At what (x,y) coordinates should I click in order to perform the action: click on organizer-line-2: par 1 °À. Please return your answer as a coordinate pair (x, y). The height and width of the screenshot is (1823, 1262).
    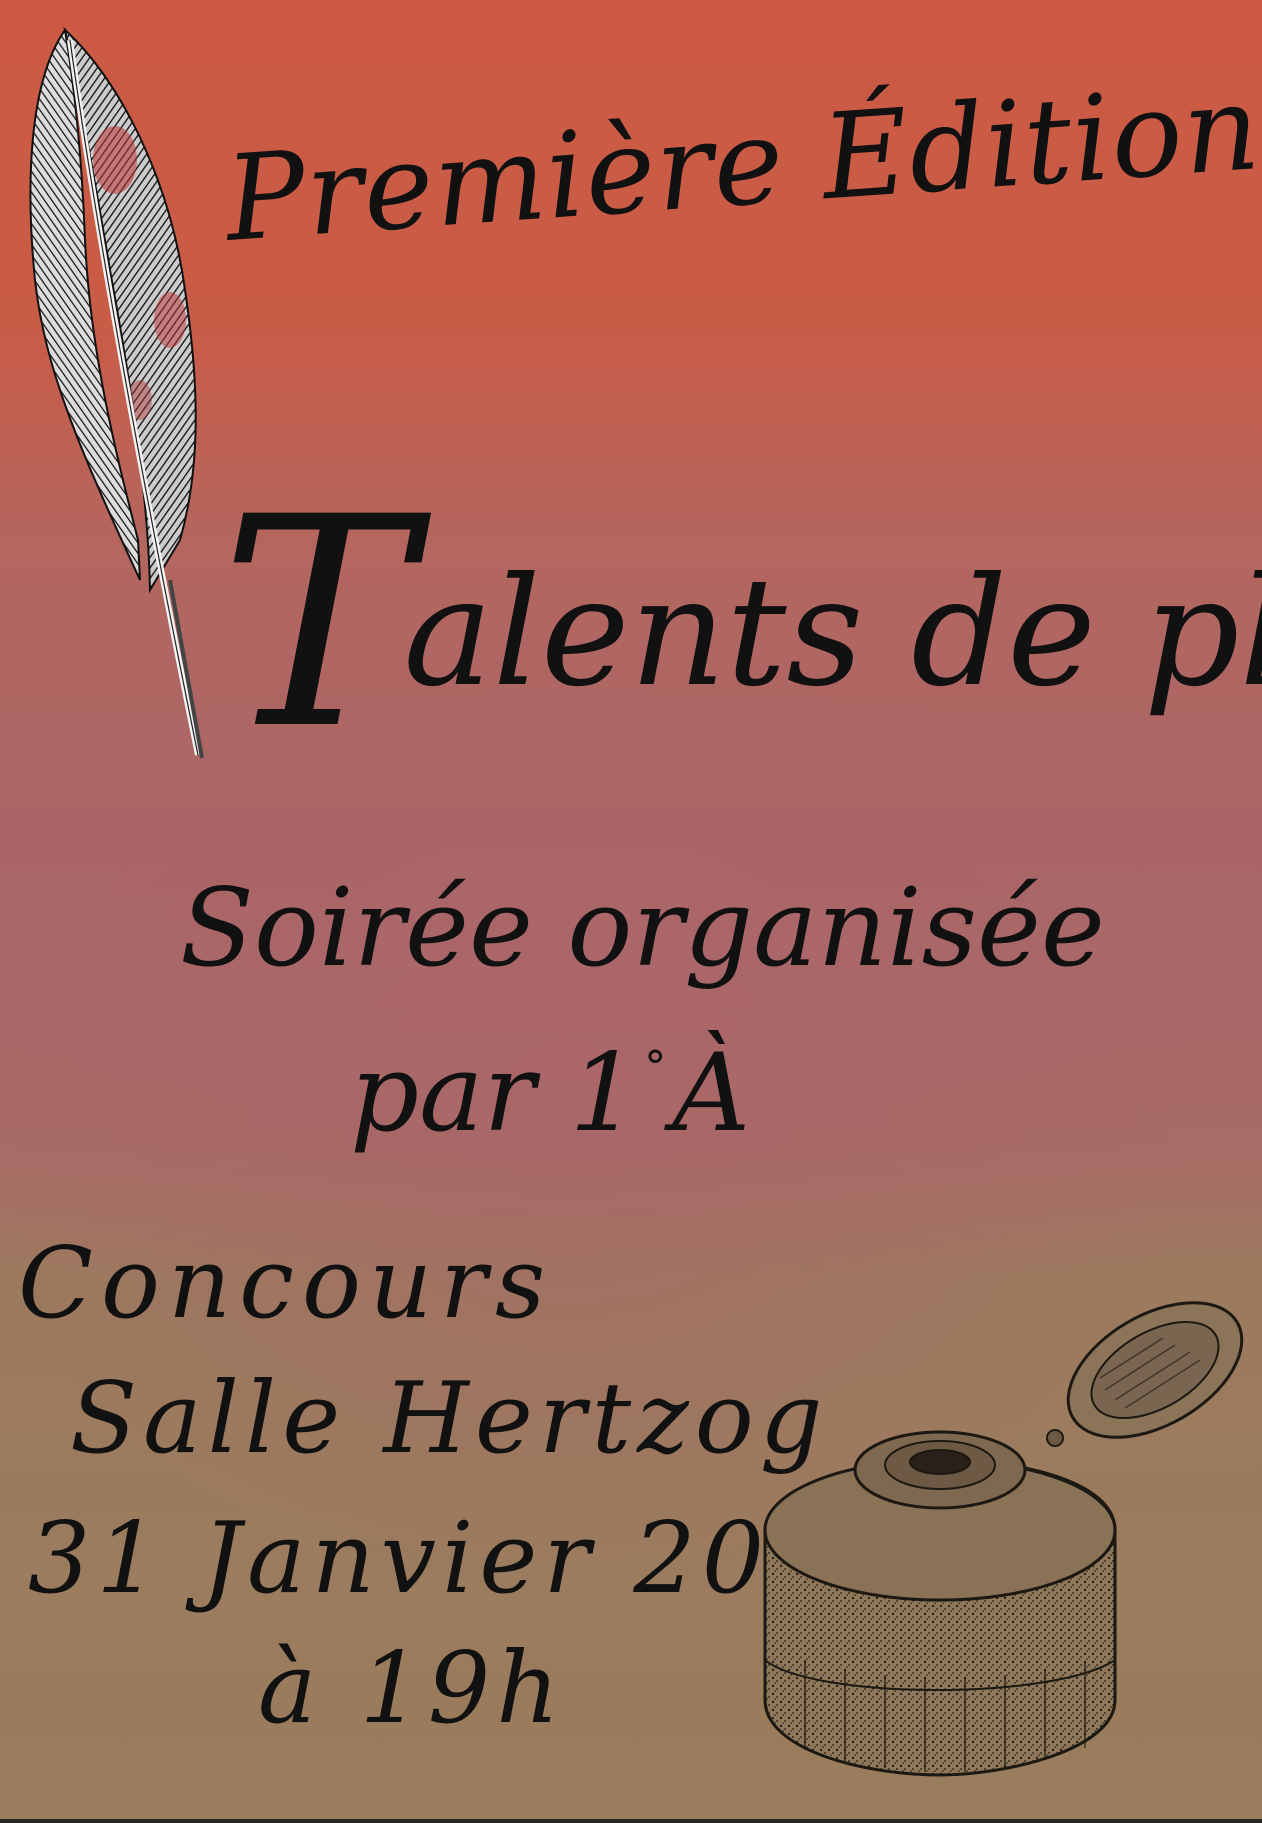
    Looking at the image, I should click on (550, 1094).